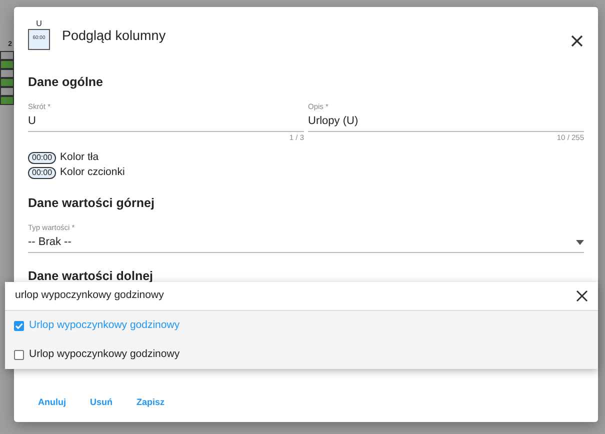  What do you see at coordinates (7, 55) in the screenshot?
I see `schedule-cell` at bounding box center [7, 55].